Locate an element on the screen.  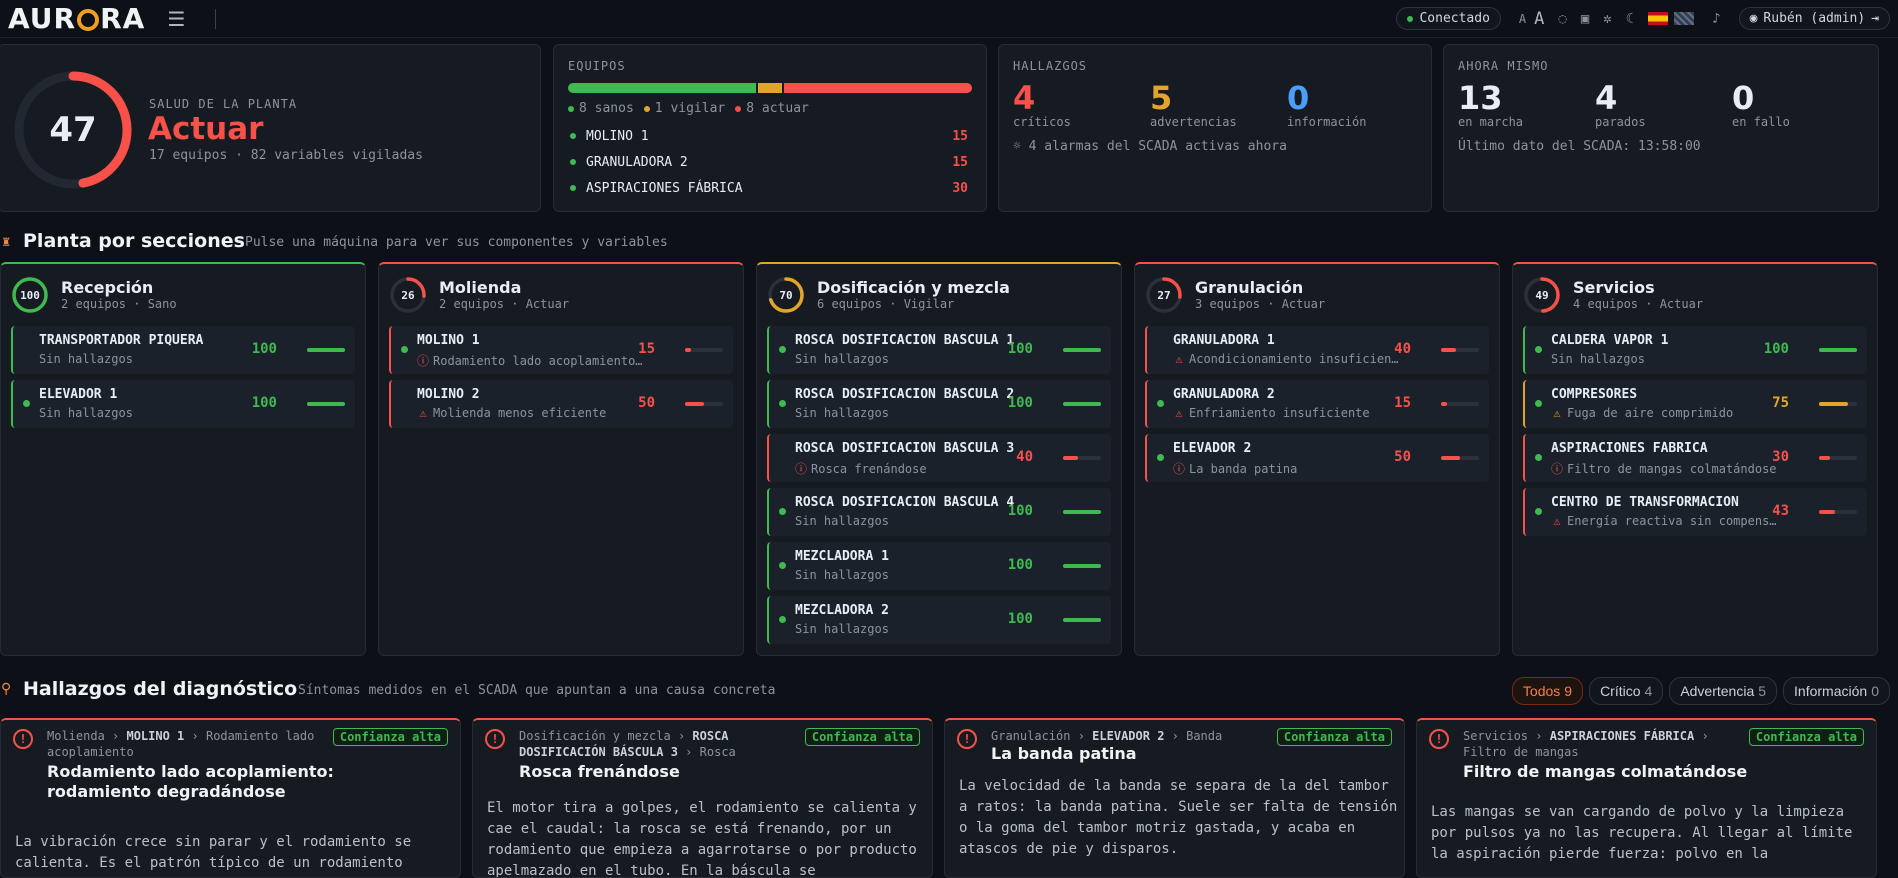
equipment-legend: 8 sanos 1 vigilar 8 actuar is located at coordinates (688, 108).